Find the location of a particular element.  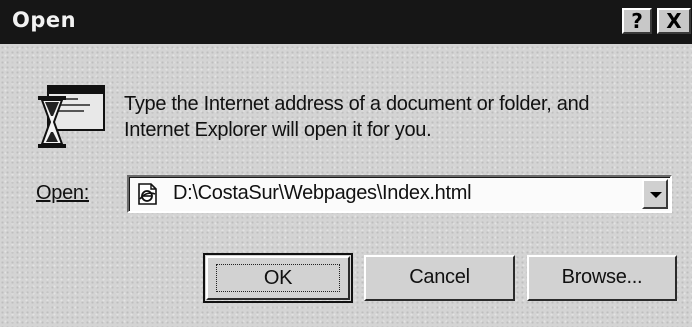

instruction-line-2: Internet Explorer will open it for you. is located at coordinates (278, 130).